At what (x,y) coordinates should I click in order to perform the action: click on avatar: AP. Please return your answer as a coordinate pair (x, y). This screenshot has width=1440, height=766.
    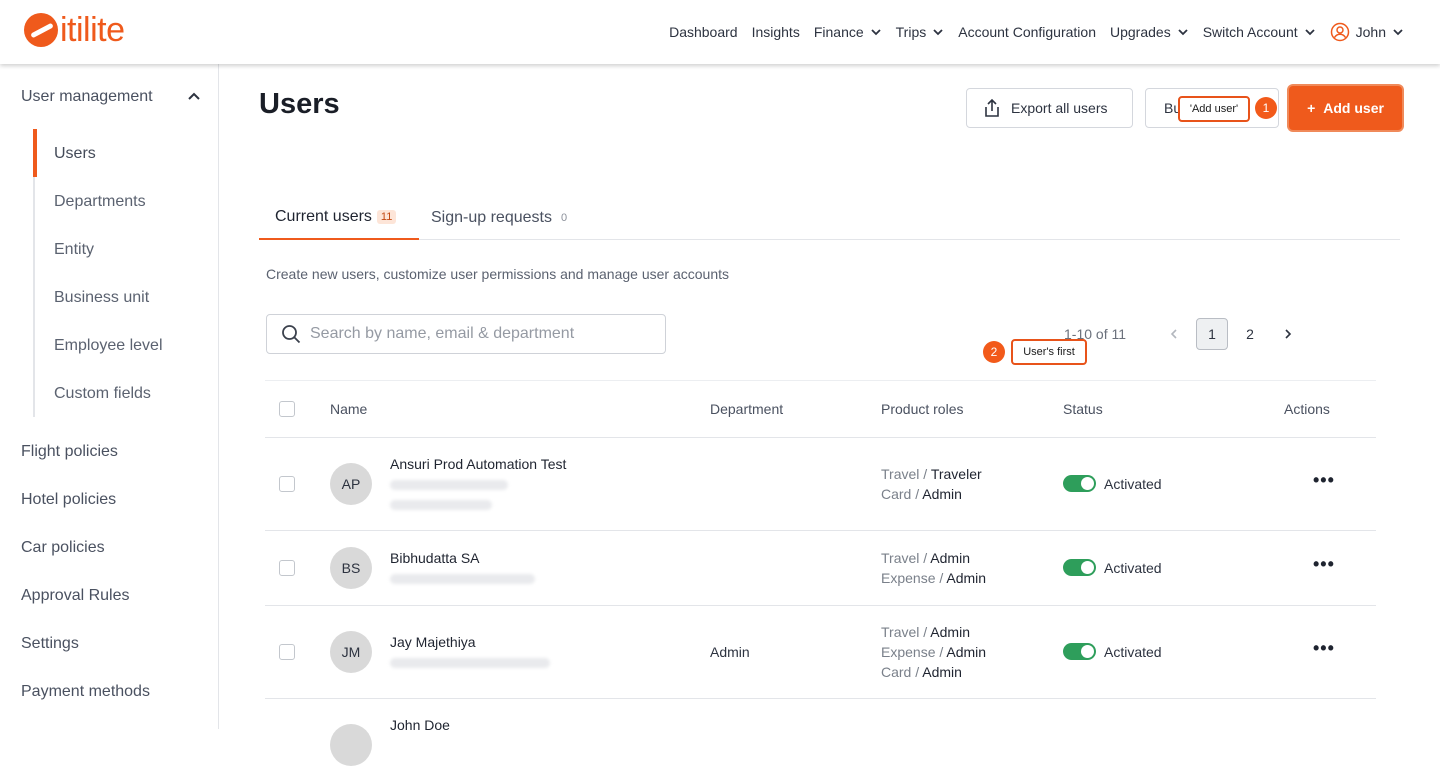
    Looking at the image, I should click on (351, 484).